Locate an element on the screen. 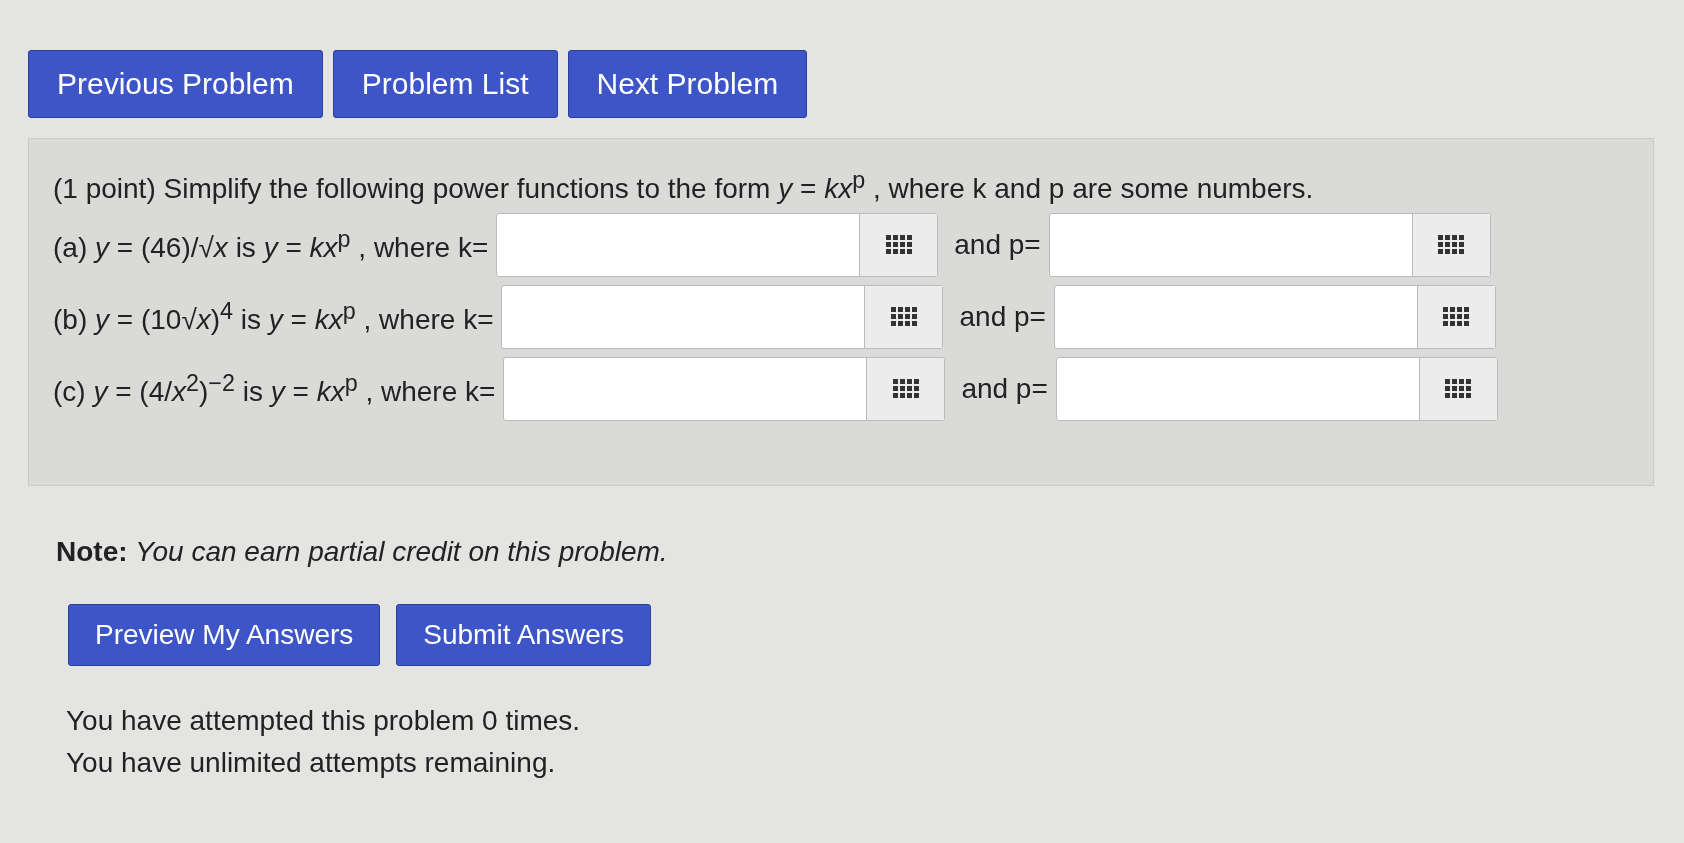  question-text: (c) y = (4/x$^{2}$)$^{−2}$ is y = kx$^{p}$ , where k= is located at coordinates (274, 389).